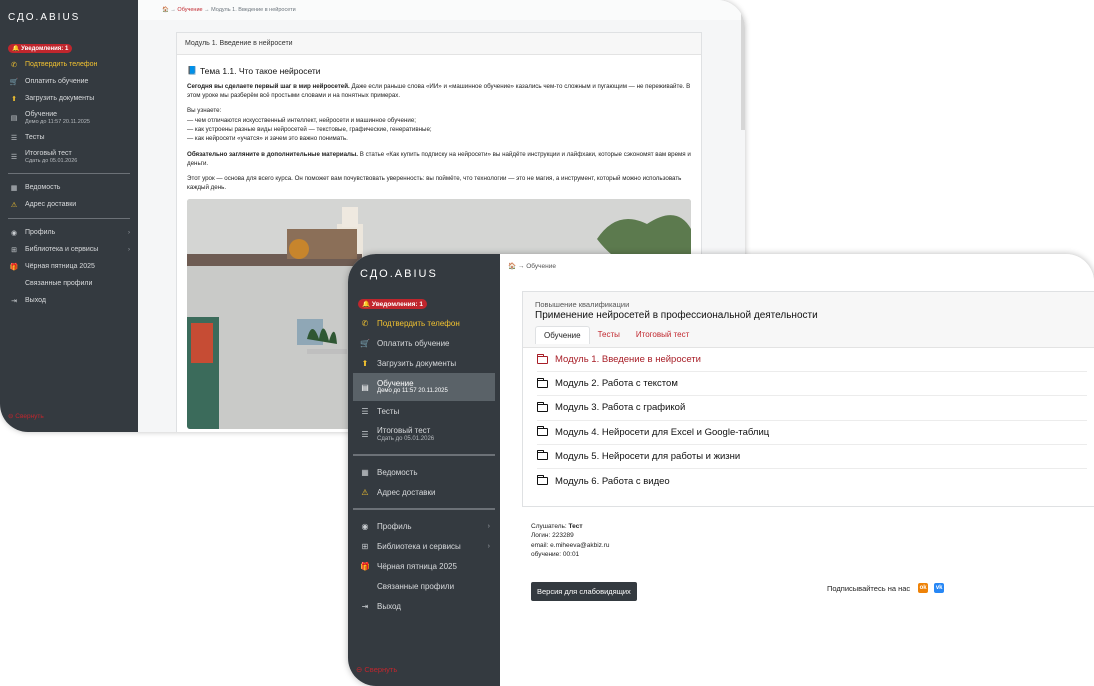 The image size is (1094, 686). Describe the element at coordinates (939, 588) in the screenshot. I see `vk-icon: vk` at that location.